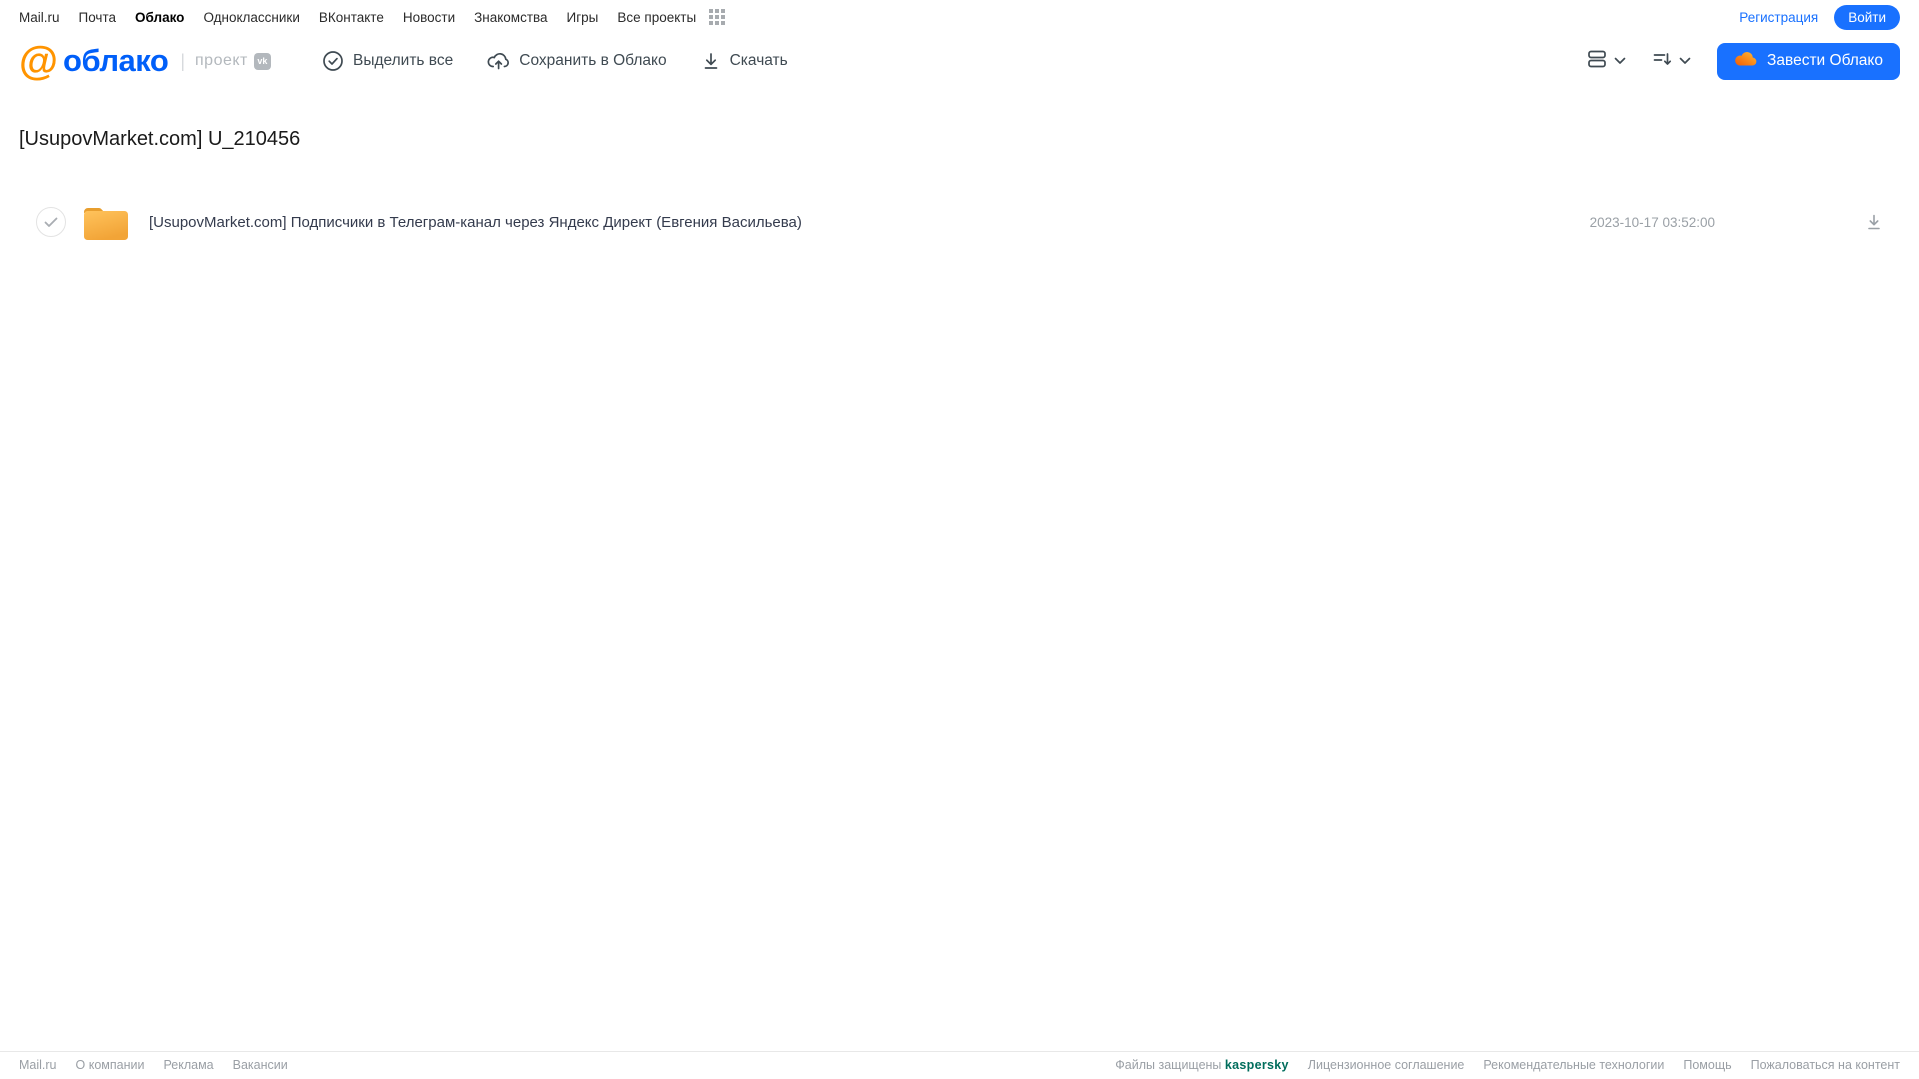 The width and height of the screenshot is (1919, 1079). I want to click on header-right-controls: Завести Облако, so click(1743, 61).